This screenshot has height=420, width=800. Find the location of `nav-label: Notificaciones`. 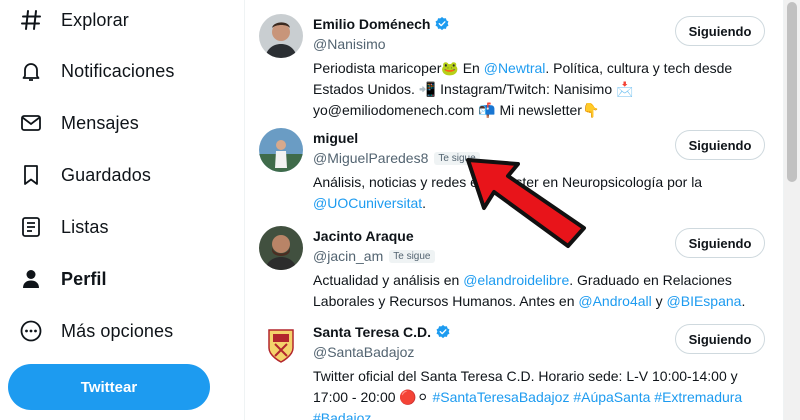

nav-label: Notificaciones is located at coordinates (118, 70).